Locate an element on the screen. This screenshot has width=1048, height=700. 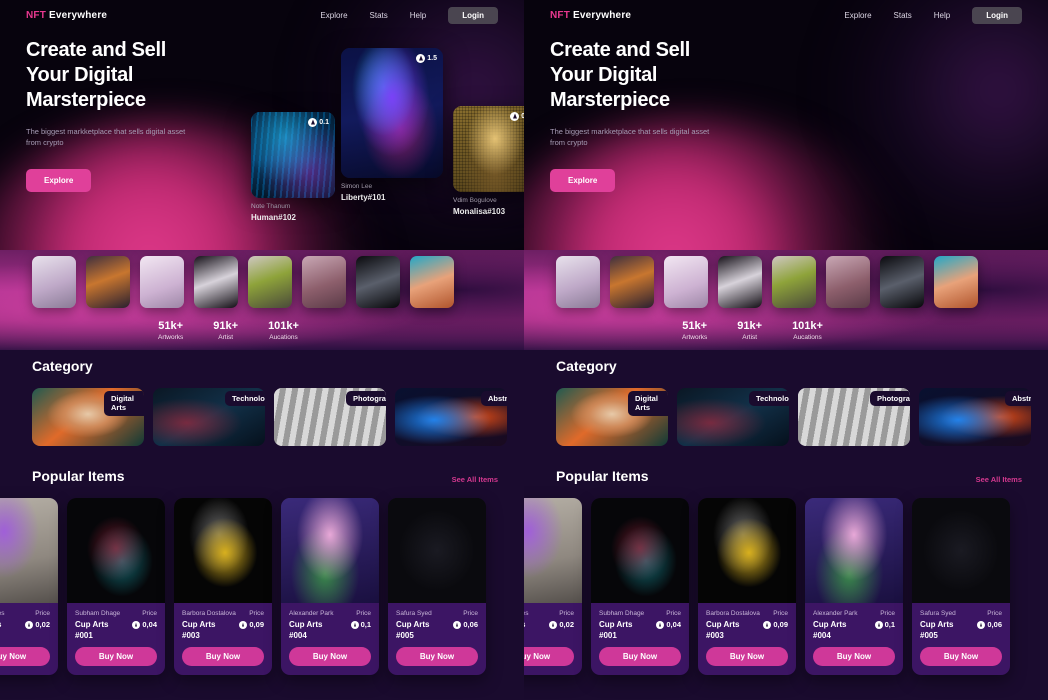
hero-nft-card: 1.5 Simon Lee Liberty#101 is located at coordinates (392, 125).